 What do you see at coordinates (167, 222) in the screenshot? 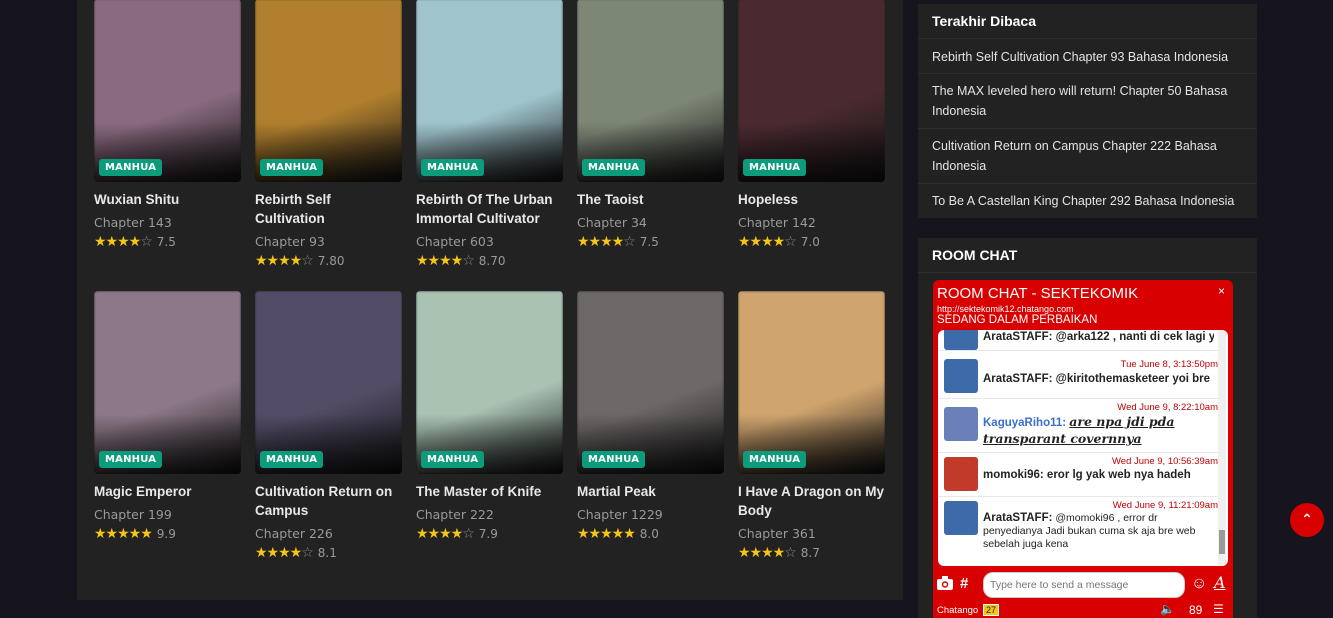
I see `manga-chapter: Chapter 143` at bounding box center [167, 222].